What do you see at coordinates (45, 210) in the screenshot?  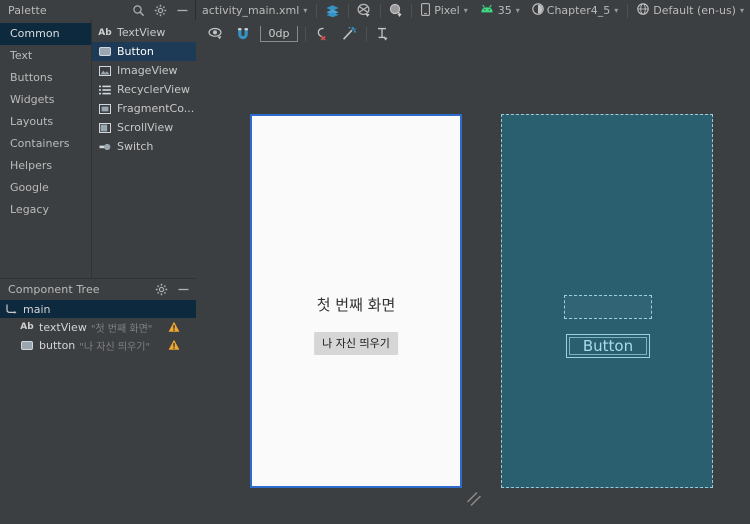 I see `palette-category-legacy: Legacy` at bounding box center [45, 210].